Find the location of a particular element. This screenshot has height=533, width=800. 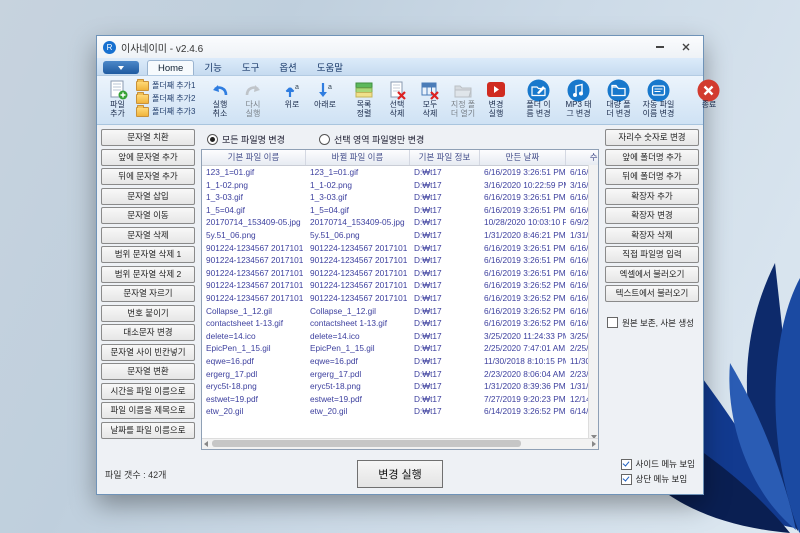

right-action-button-8: 엑셀에서 불러오기 is located at coordinates (652, 274).